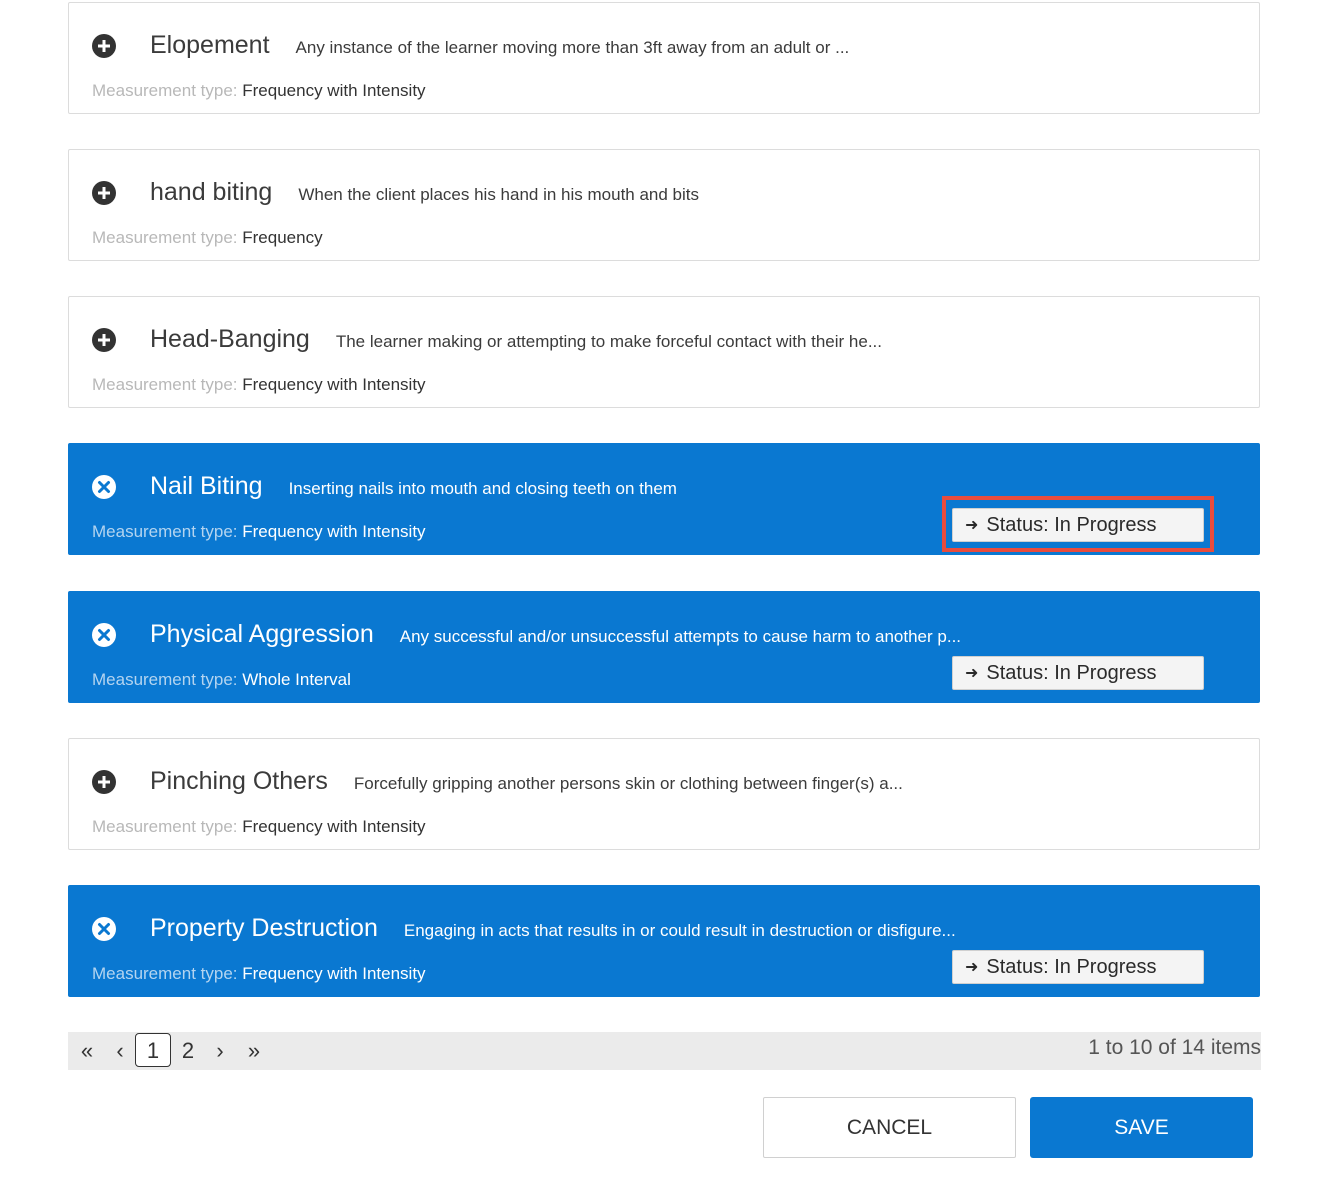  Describe the element at coordinates (262, 634) in the screenshot. I see `behavior-title: Physical Aggression` at that location.